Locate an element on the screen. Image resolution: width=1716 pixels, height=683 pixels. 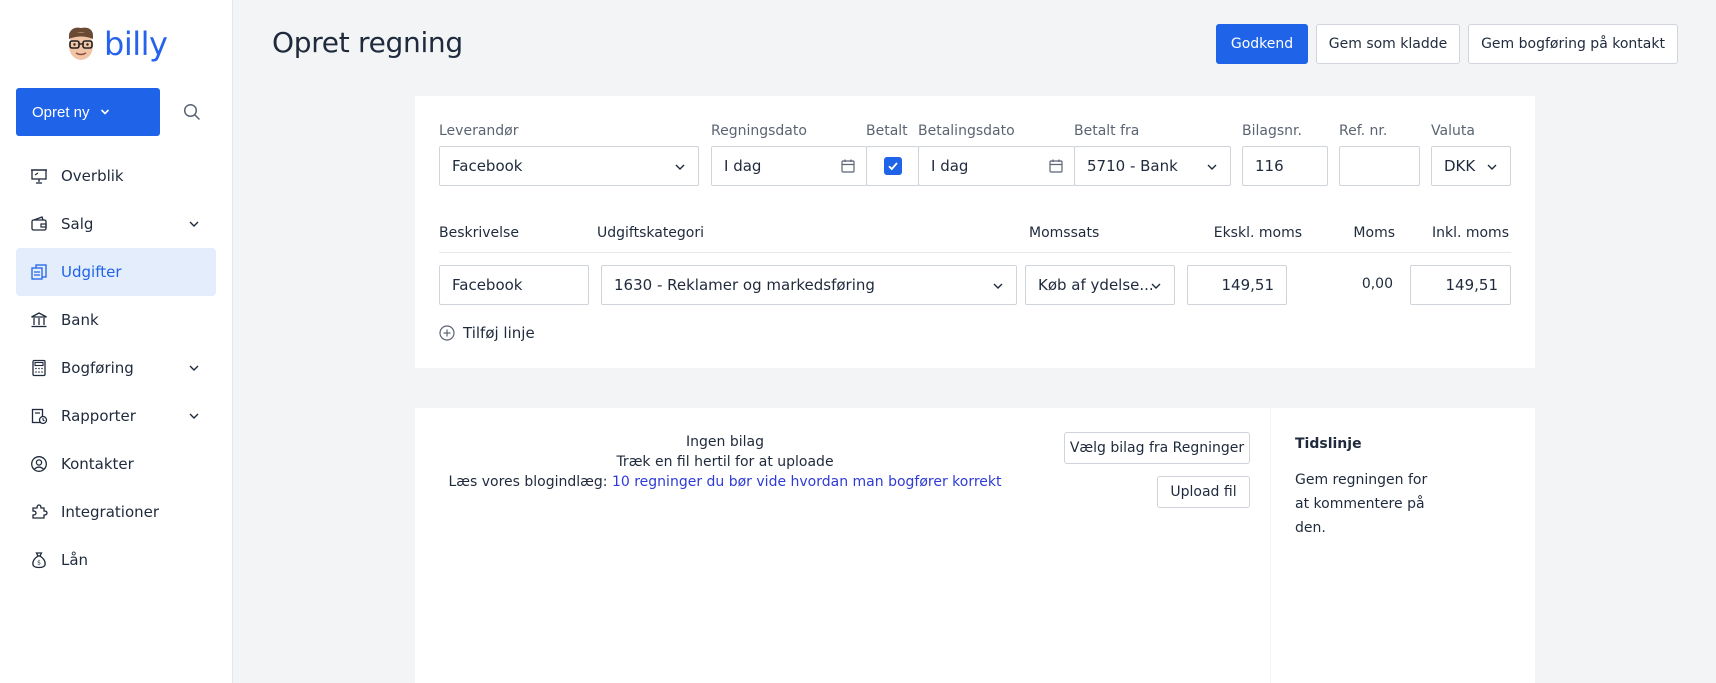
sidebar-item-rapporter: Rapporter is located at coordinates (116, 416).